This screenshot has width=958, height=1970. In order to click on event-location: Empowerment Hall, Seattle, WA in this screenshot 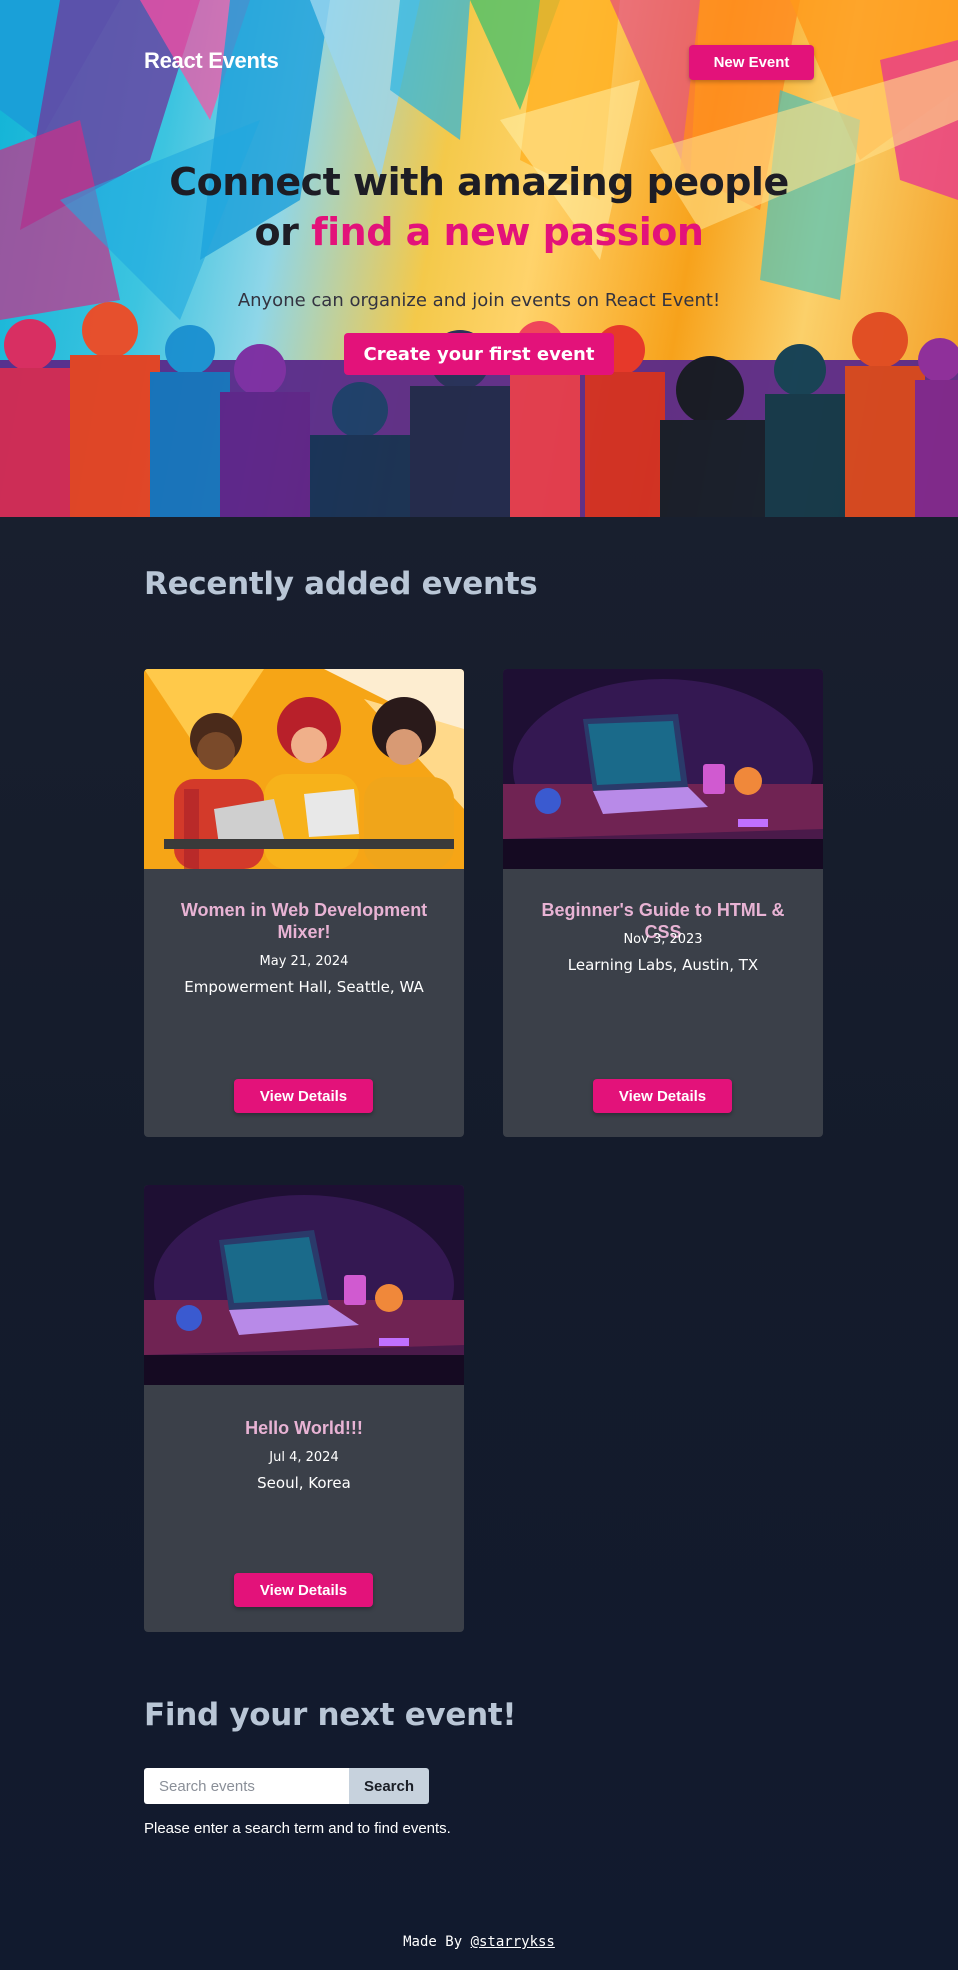, I will do `click(304, 987)`.